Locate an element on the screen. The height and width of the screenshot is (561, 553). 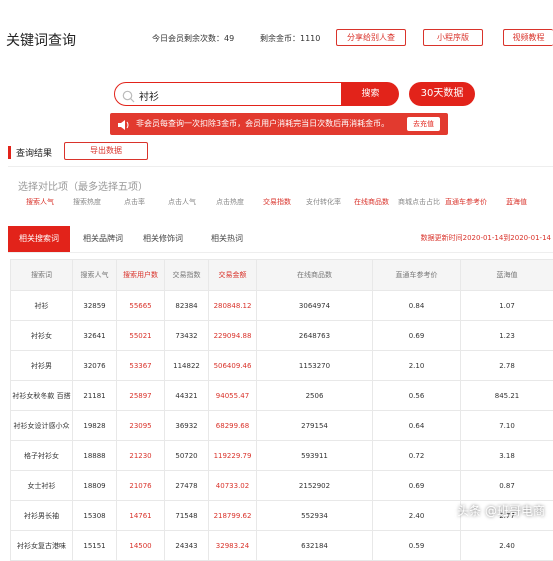
30-day-data-button: 30天数据 is located at coordinates (442, 94).